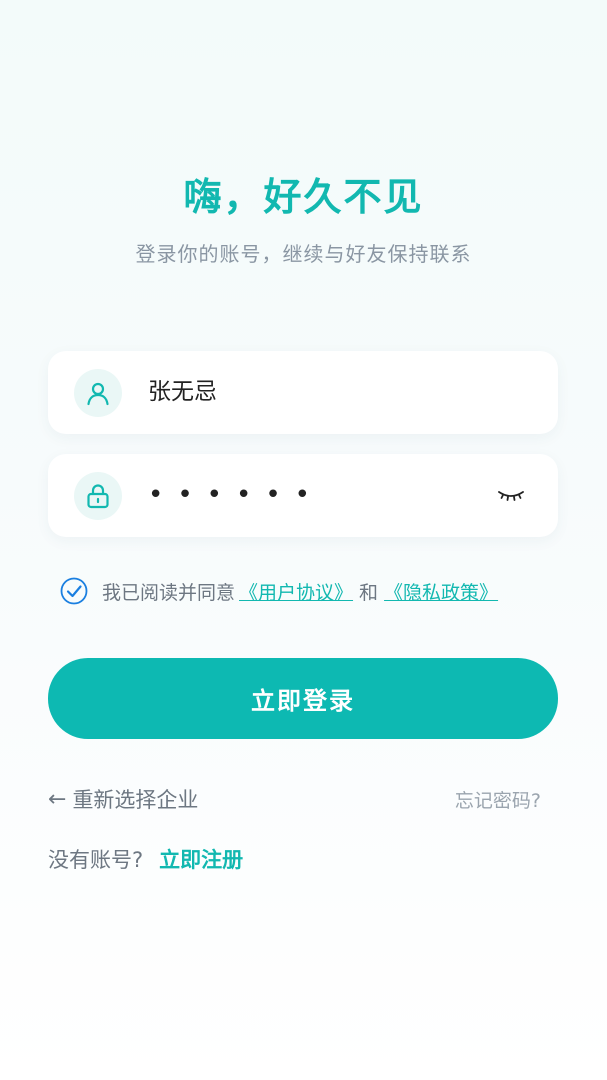  Describe the element at coordinates (57, 799) in the screenshot. I see `arrow-left-icon: ←` at that location.